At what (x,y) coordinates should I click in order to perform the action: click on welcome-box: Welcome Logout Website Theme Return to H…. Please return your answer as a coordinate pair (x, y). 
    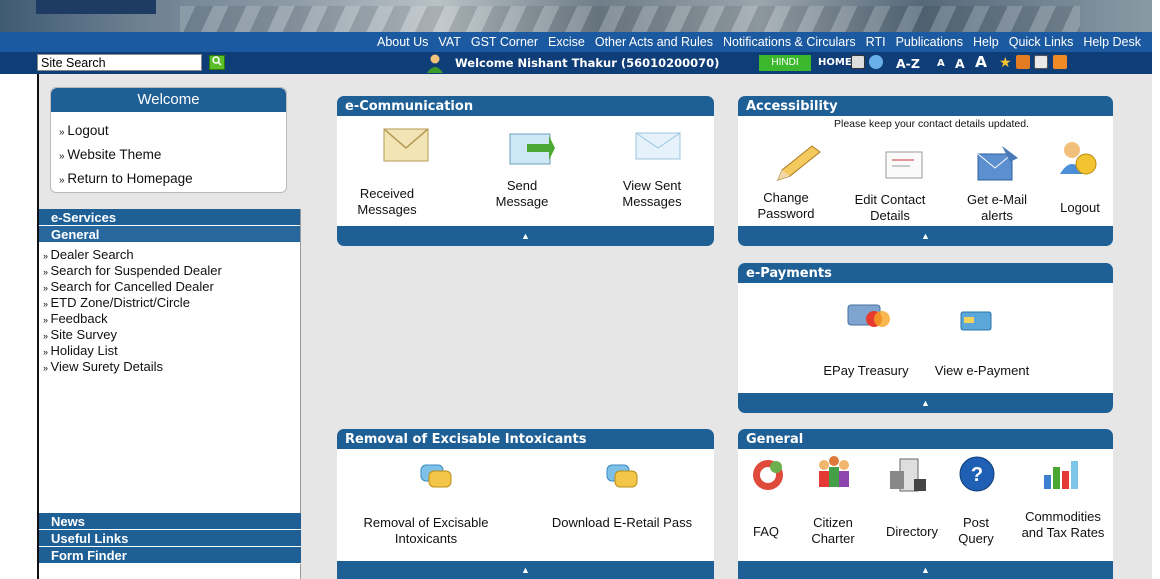
    Looking at the image, I should click on (168, 140).